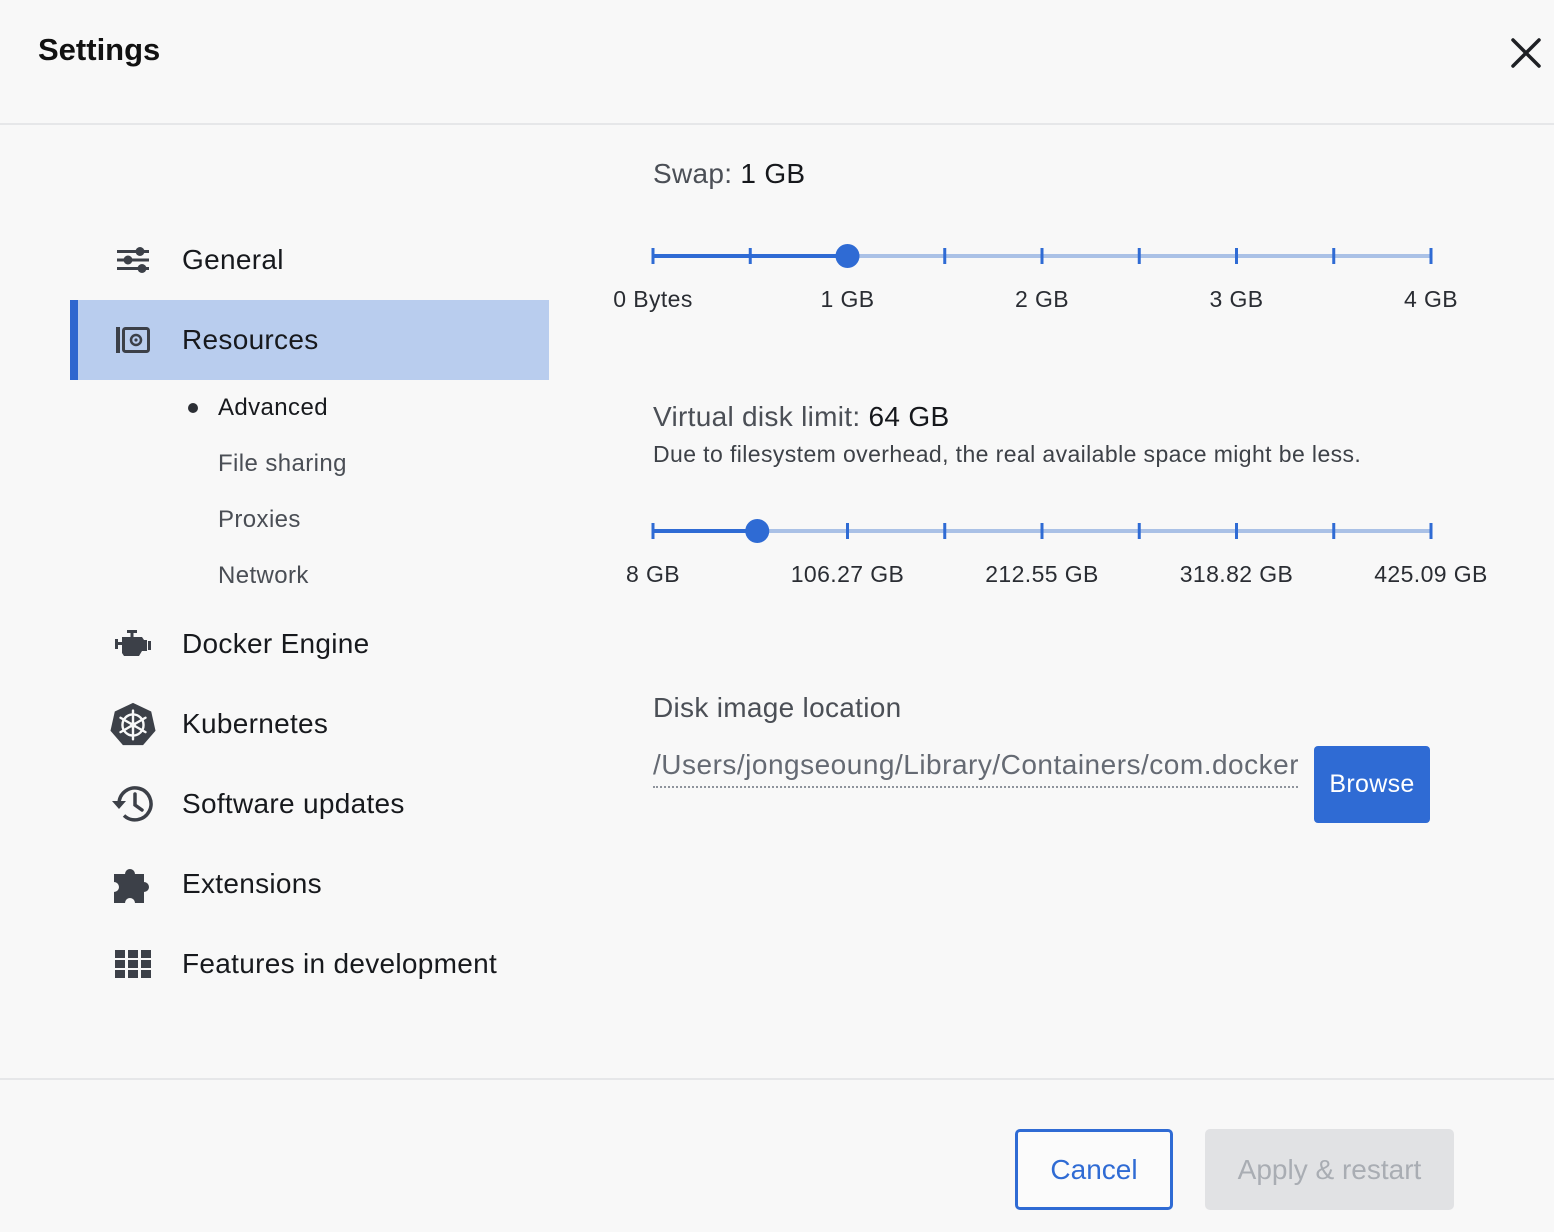  I want to click on apply-restart-button: Apply & restart, so click(1329, 1169).